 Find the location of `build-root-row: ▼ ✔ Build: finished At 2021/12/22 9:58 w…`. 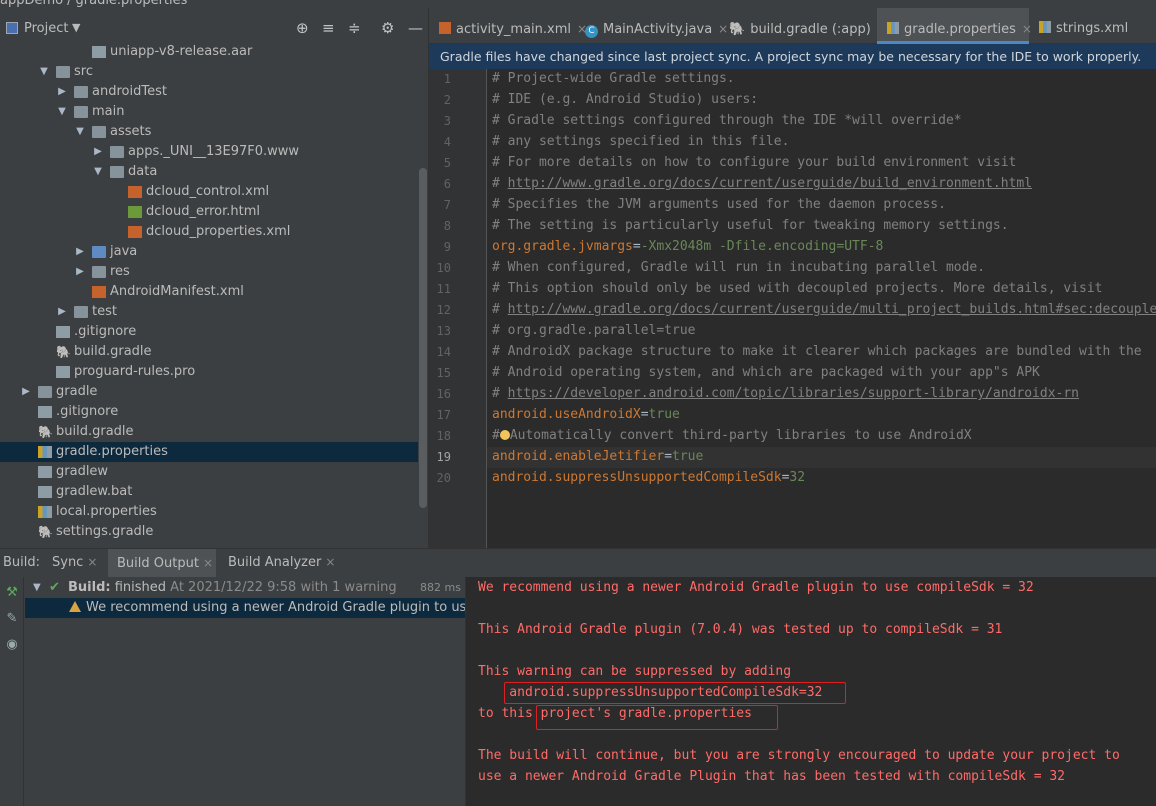

build-root-row: ▼ ✔ Build: finished At 2021/12/22 9:58 w… is located at coordinates (245, 588).